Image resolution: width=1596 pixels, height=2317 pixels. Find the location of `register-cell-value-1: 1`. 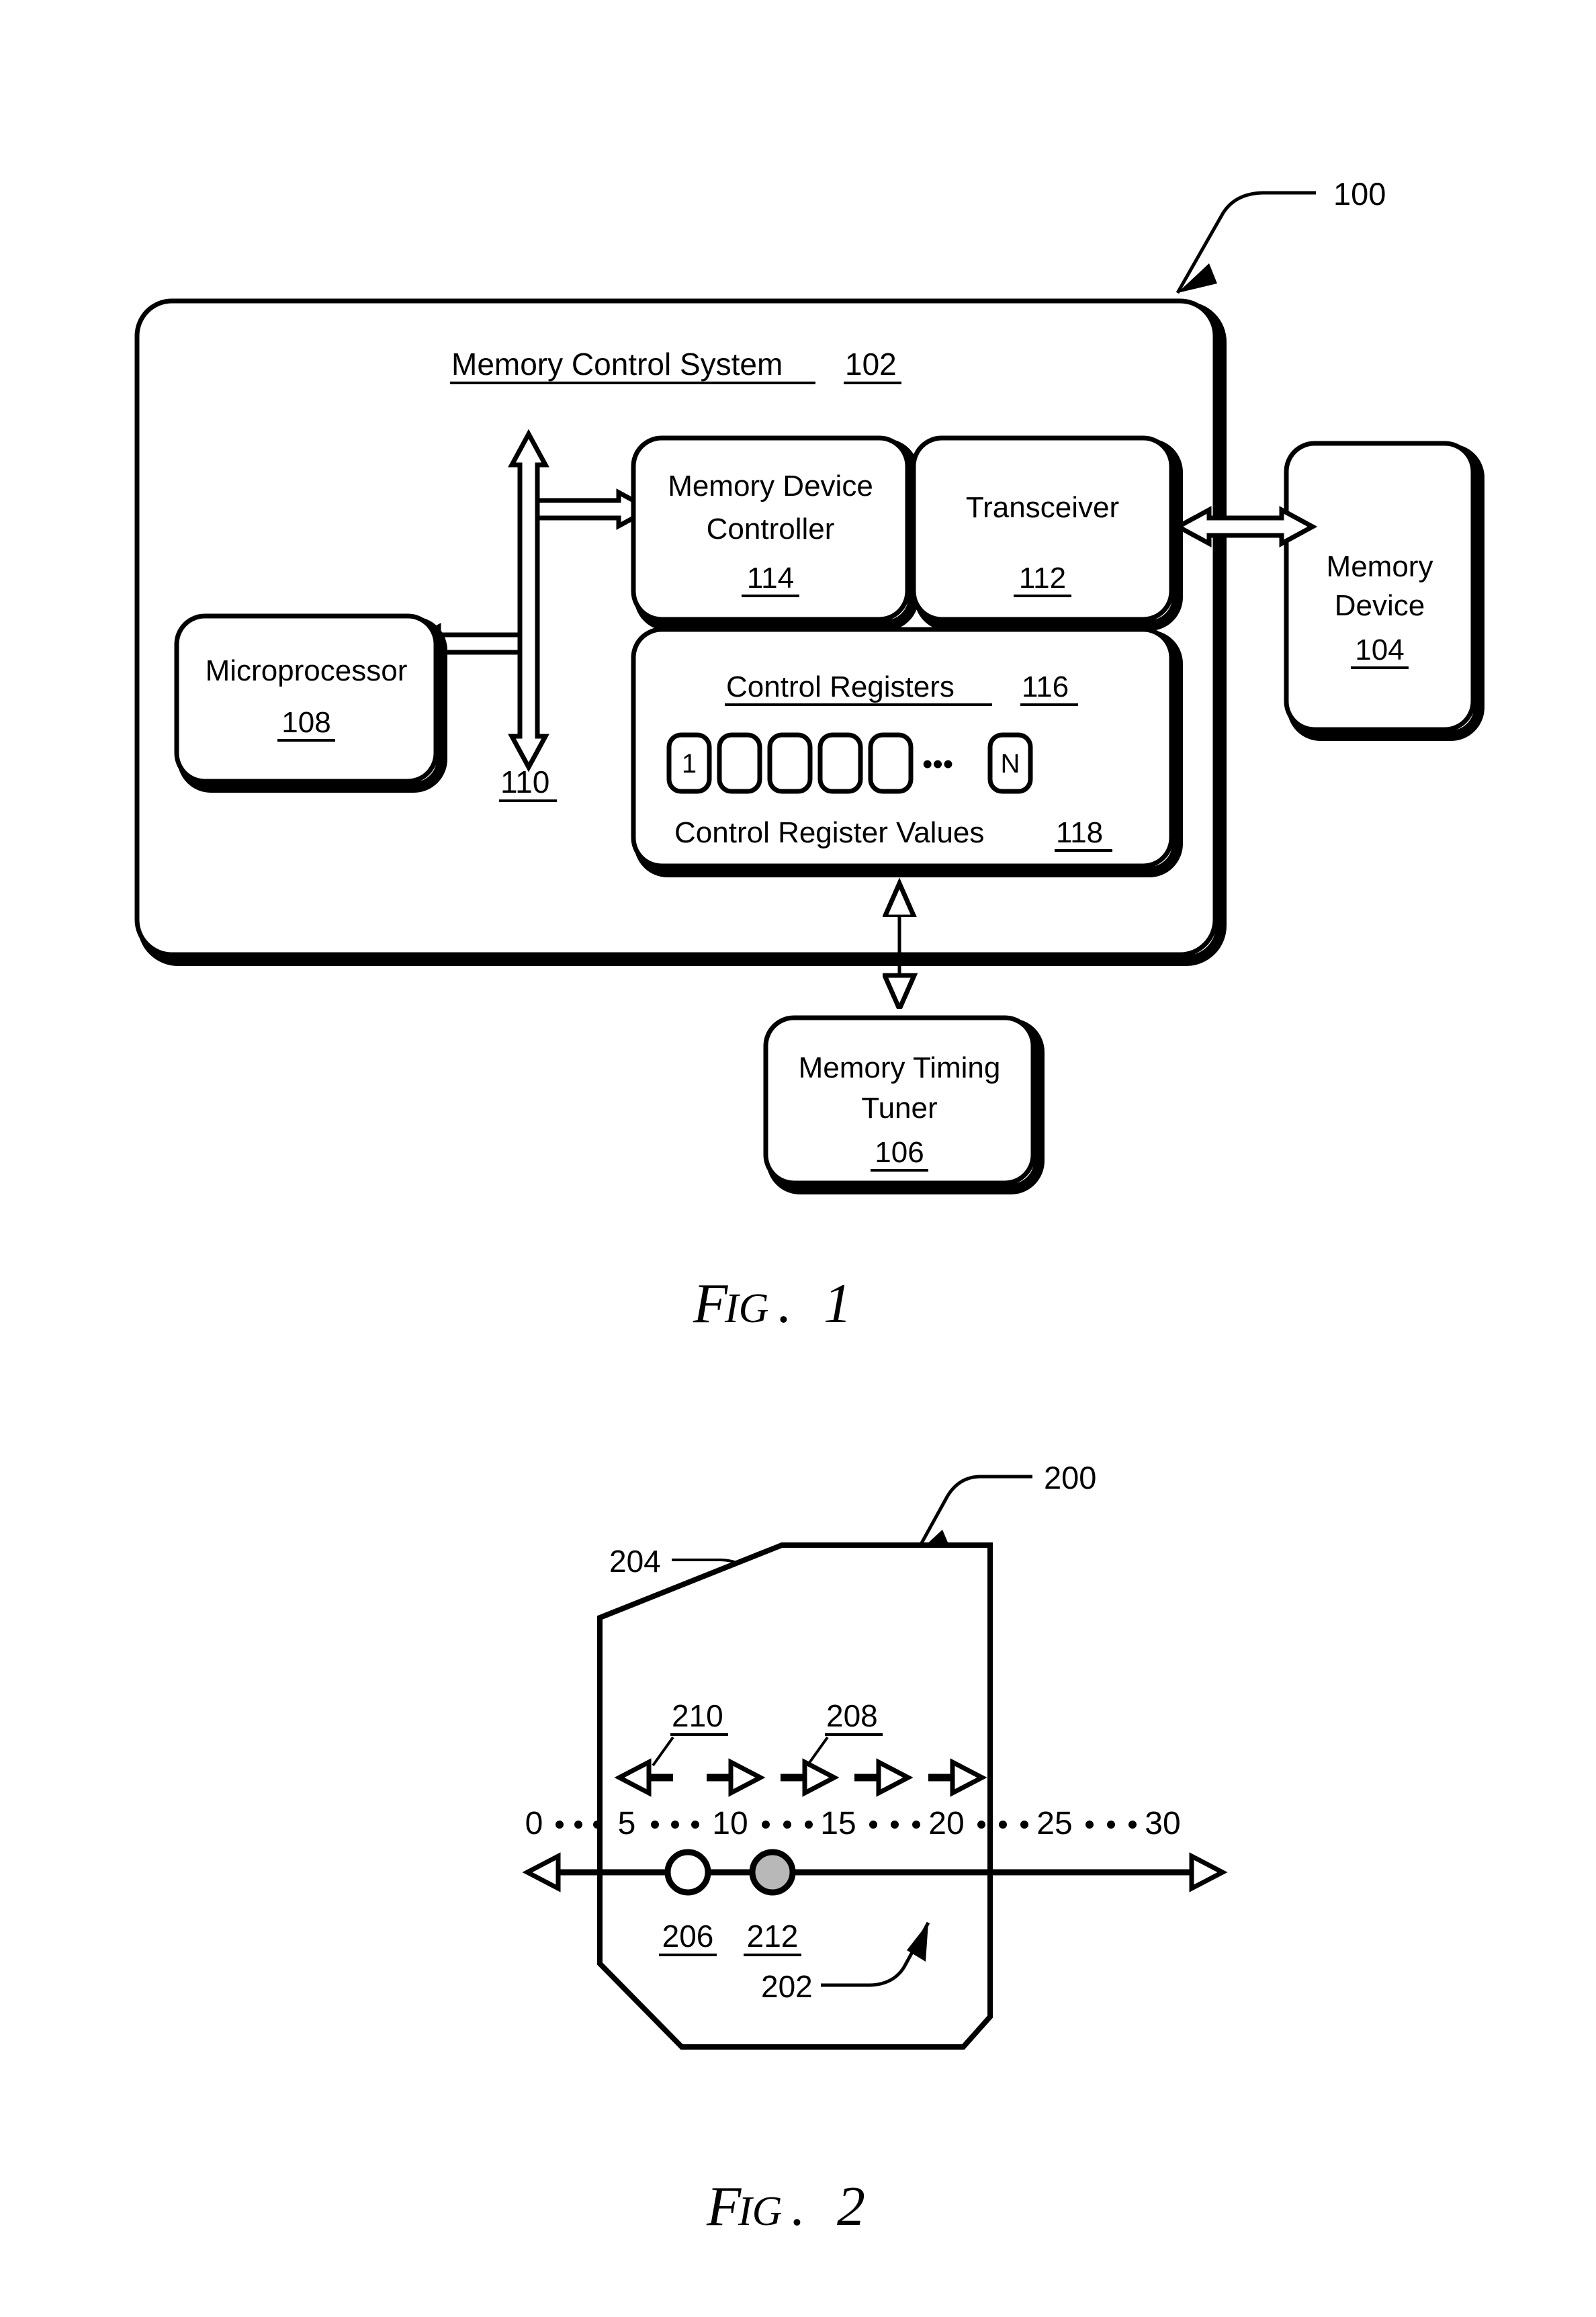

register-cell-value-1: 1 is located at coordinates (689, 764).